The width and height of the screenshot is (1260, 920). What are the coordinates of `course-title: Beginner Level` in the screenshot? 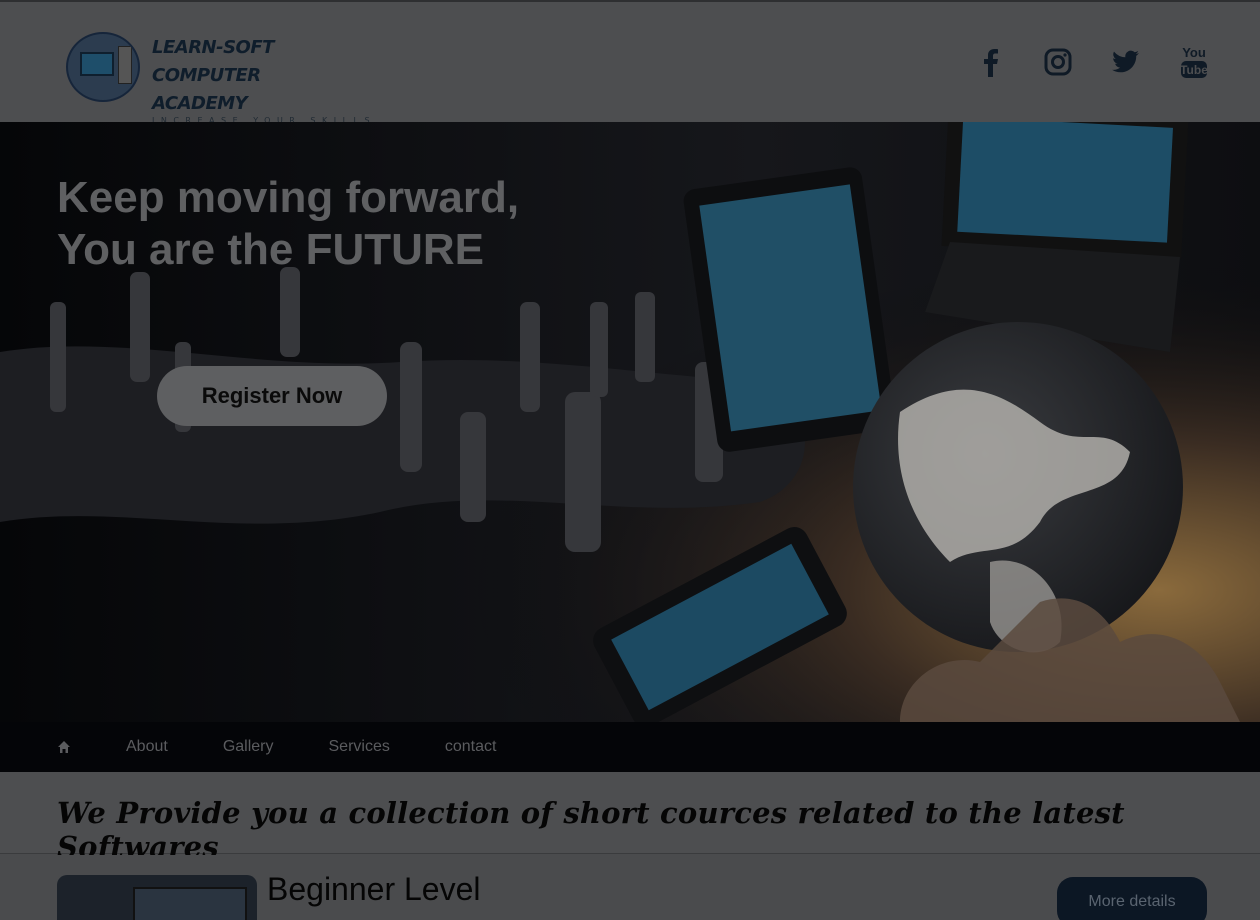 It's located at (374, 889).